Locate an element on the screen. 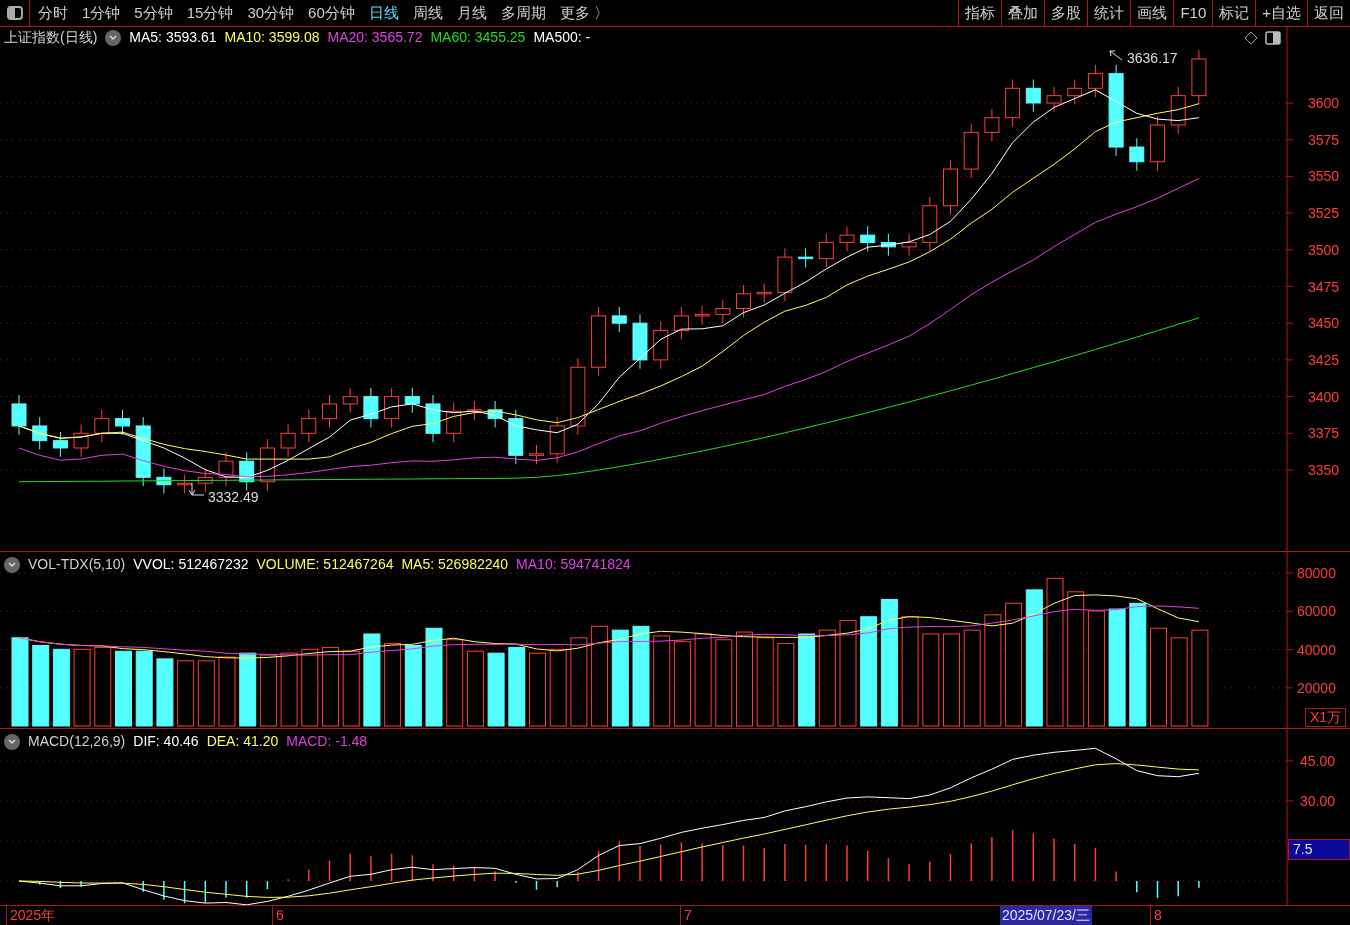  period-tab: 60分钟 is located at coordinates (331, 13).